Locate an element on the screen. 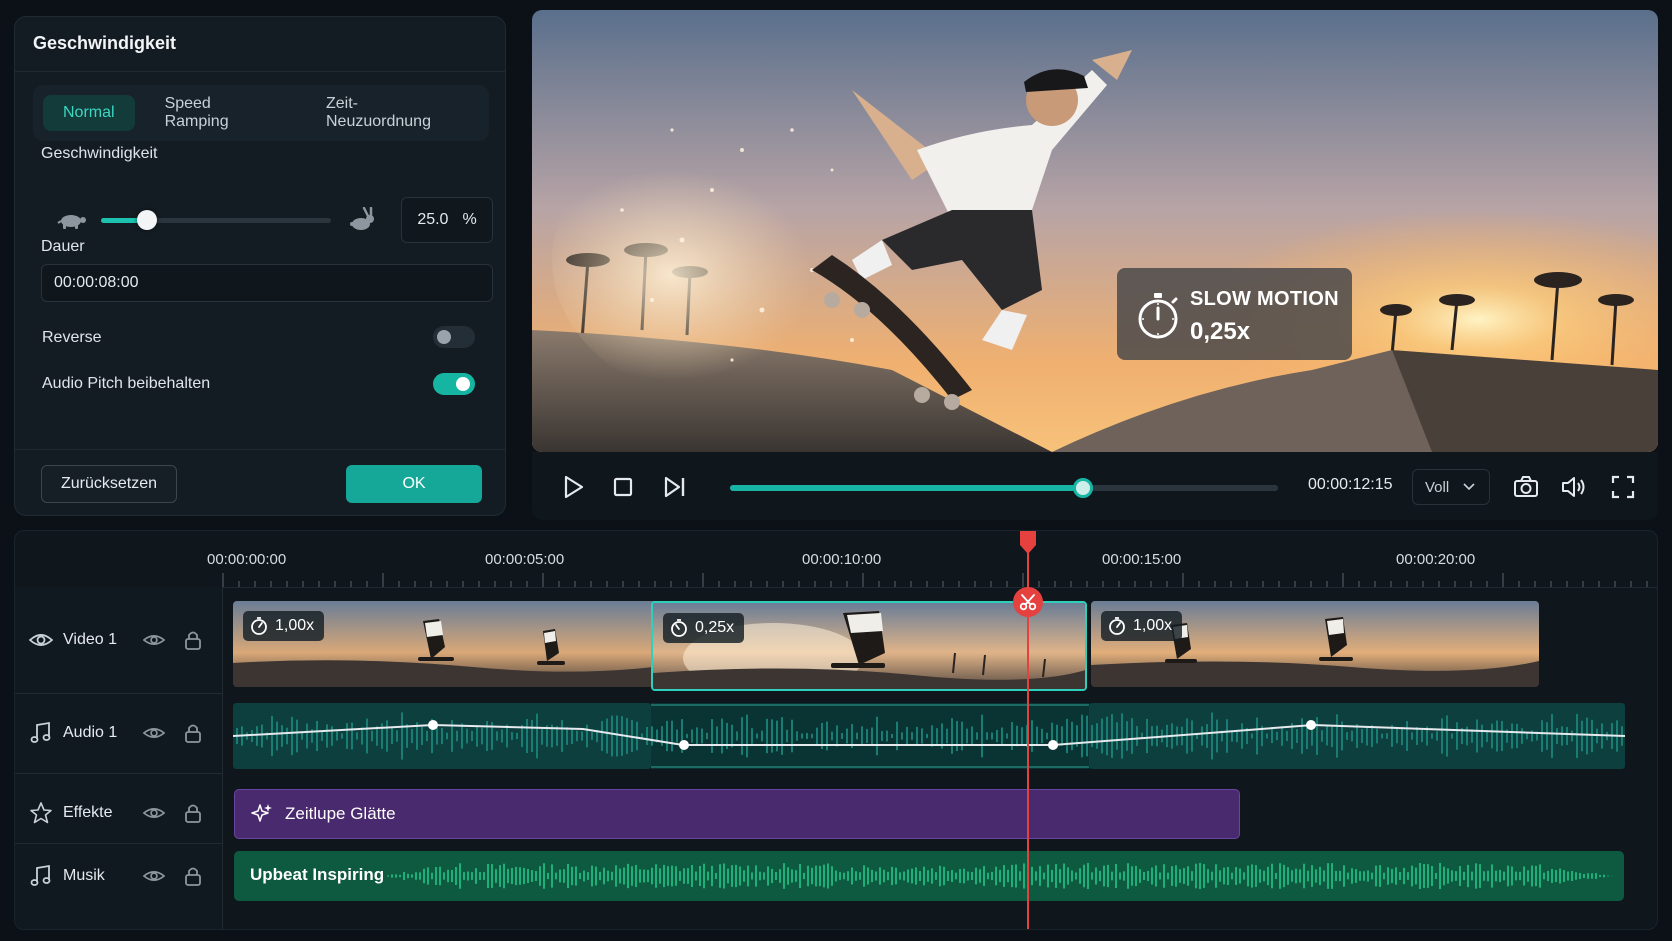 Image resolution: width=1672 pixels, height=941 pixels. track-header-musik: Musik is located at coordinates (119, 876).